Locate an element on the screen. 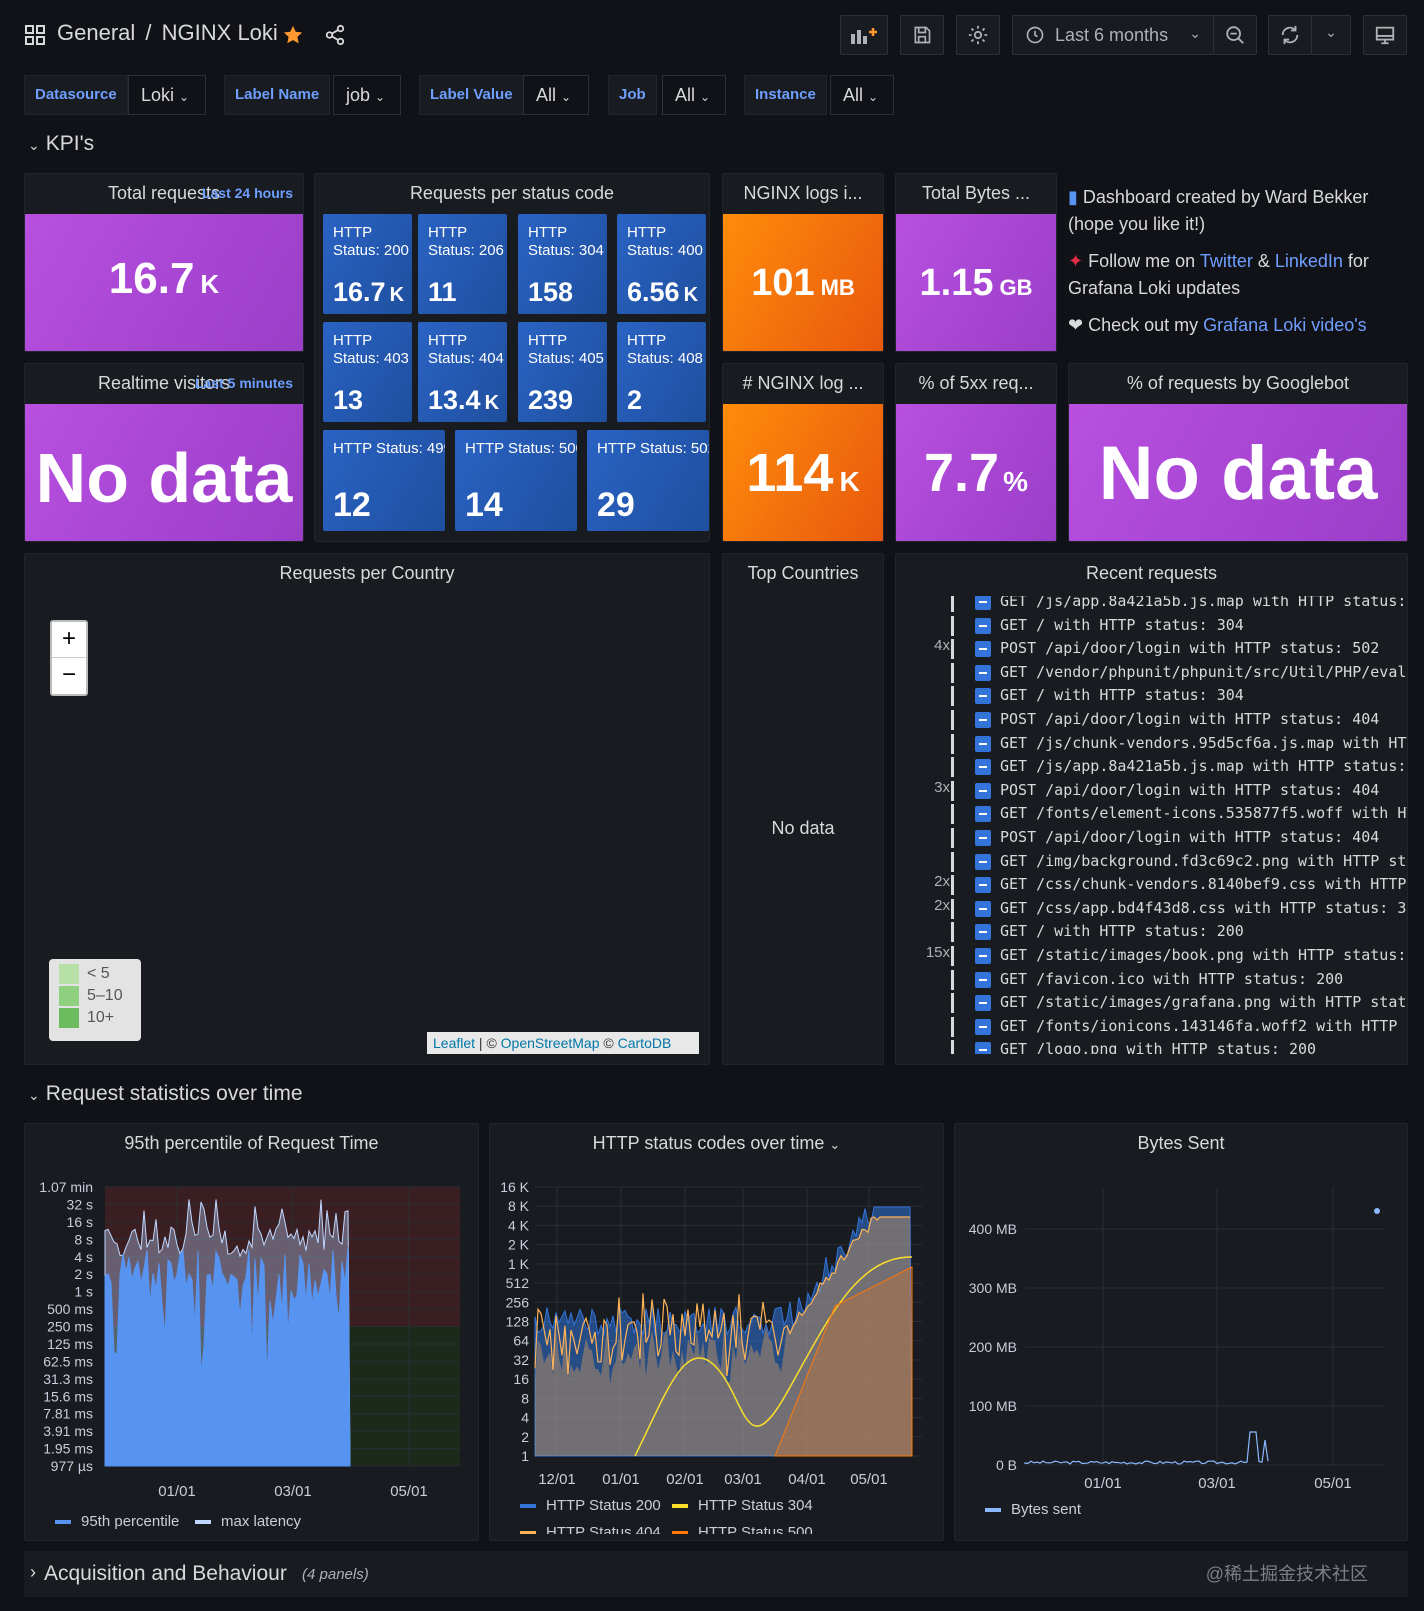 Image resolution: width=1424 pixels, height=1611 pixels. osm-link: OpenStreetMap is located at coordinates (550, 1043).